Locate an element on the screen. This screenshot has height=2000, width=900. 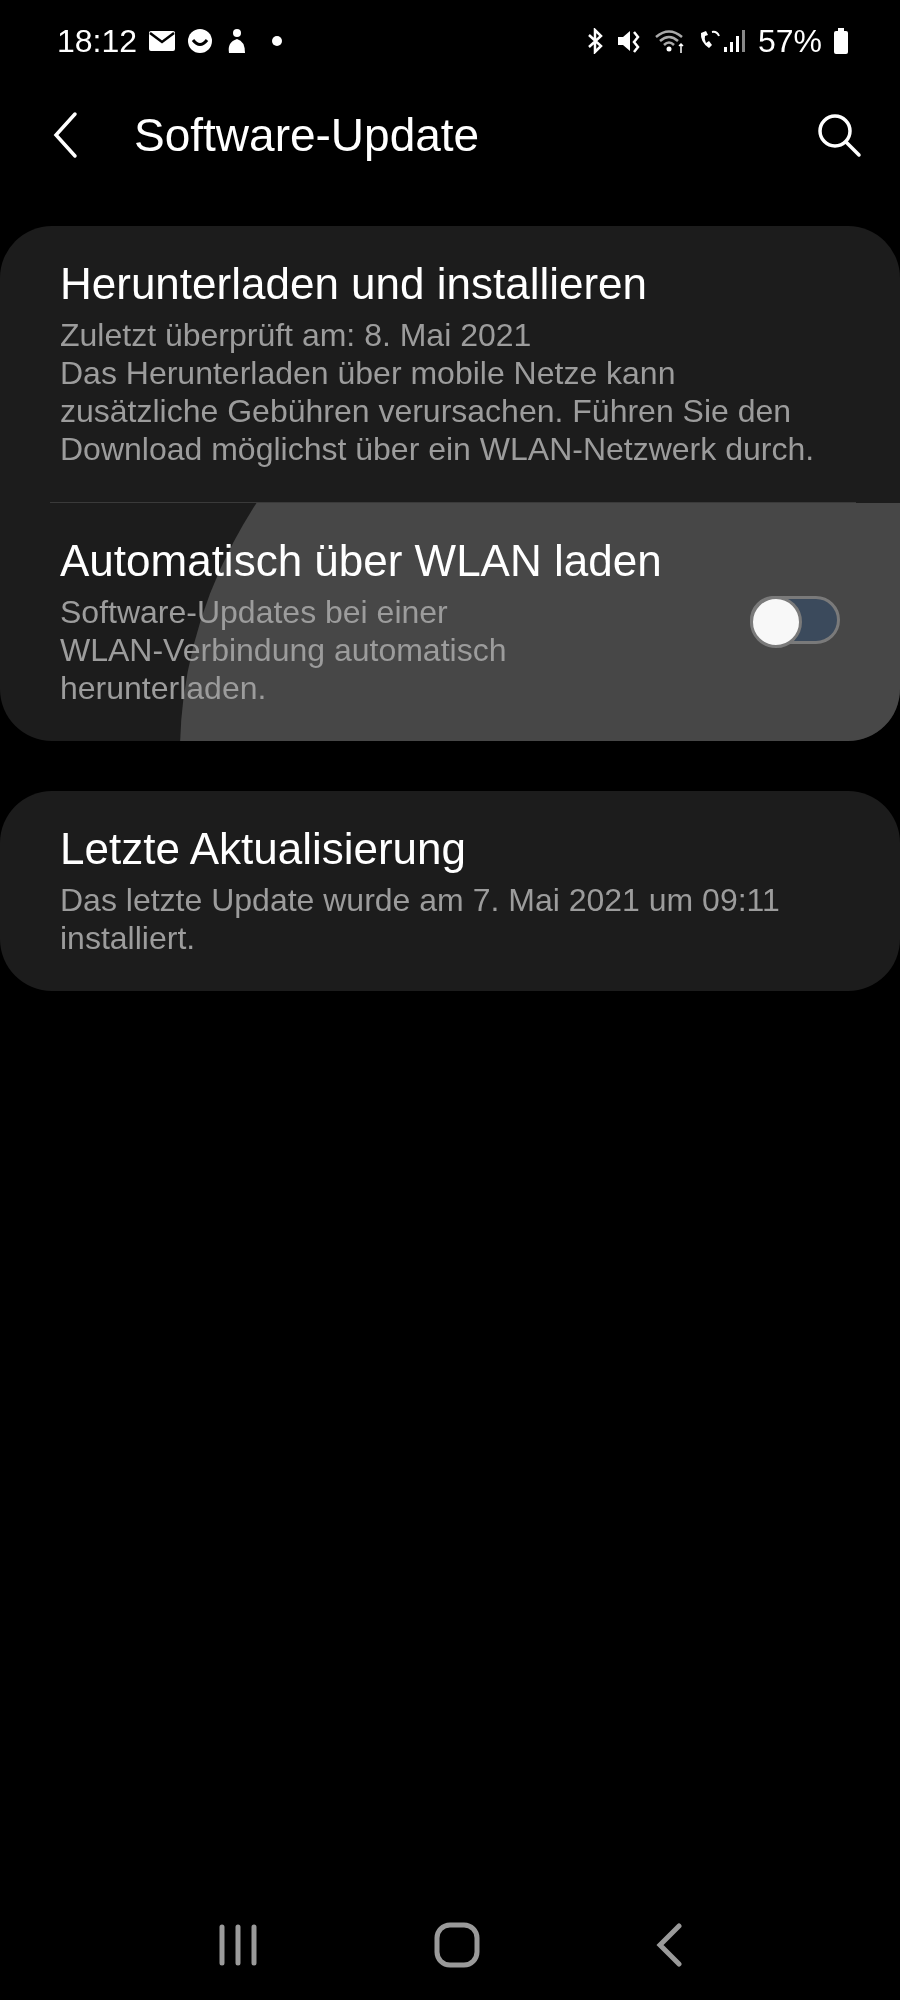
search-icon is located at coordinates (839, 135).